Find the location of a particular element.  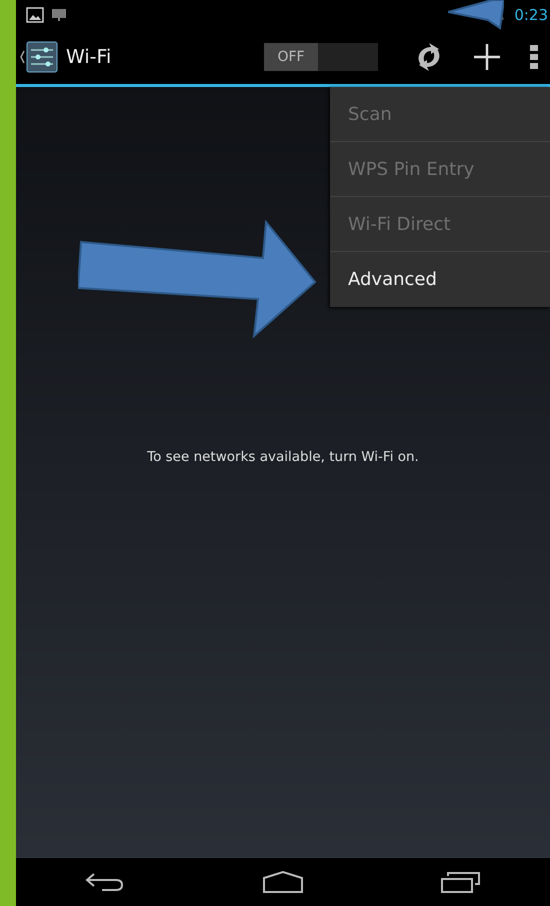

home-icon is located at coordinates (283, 882).